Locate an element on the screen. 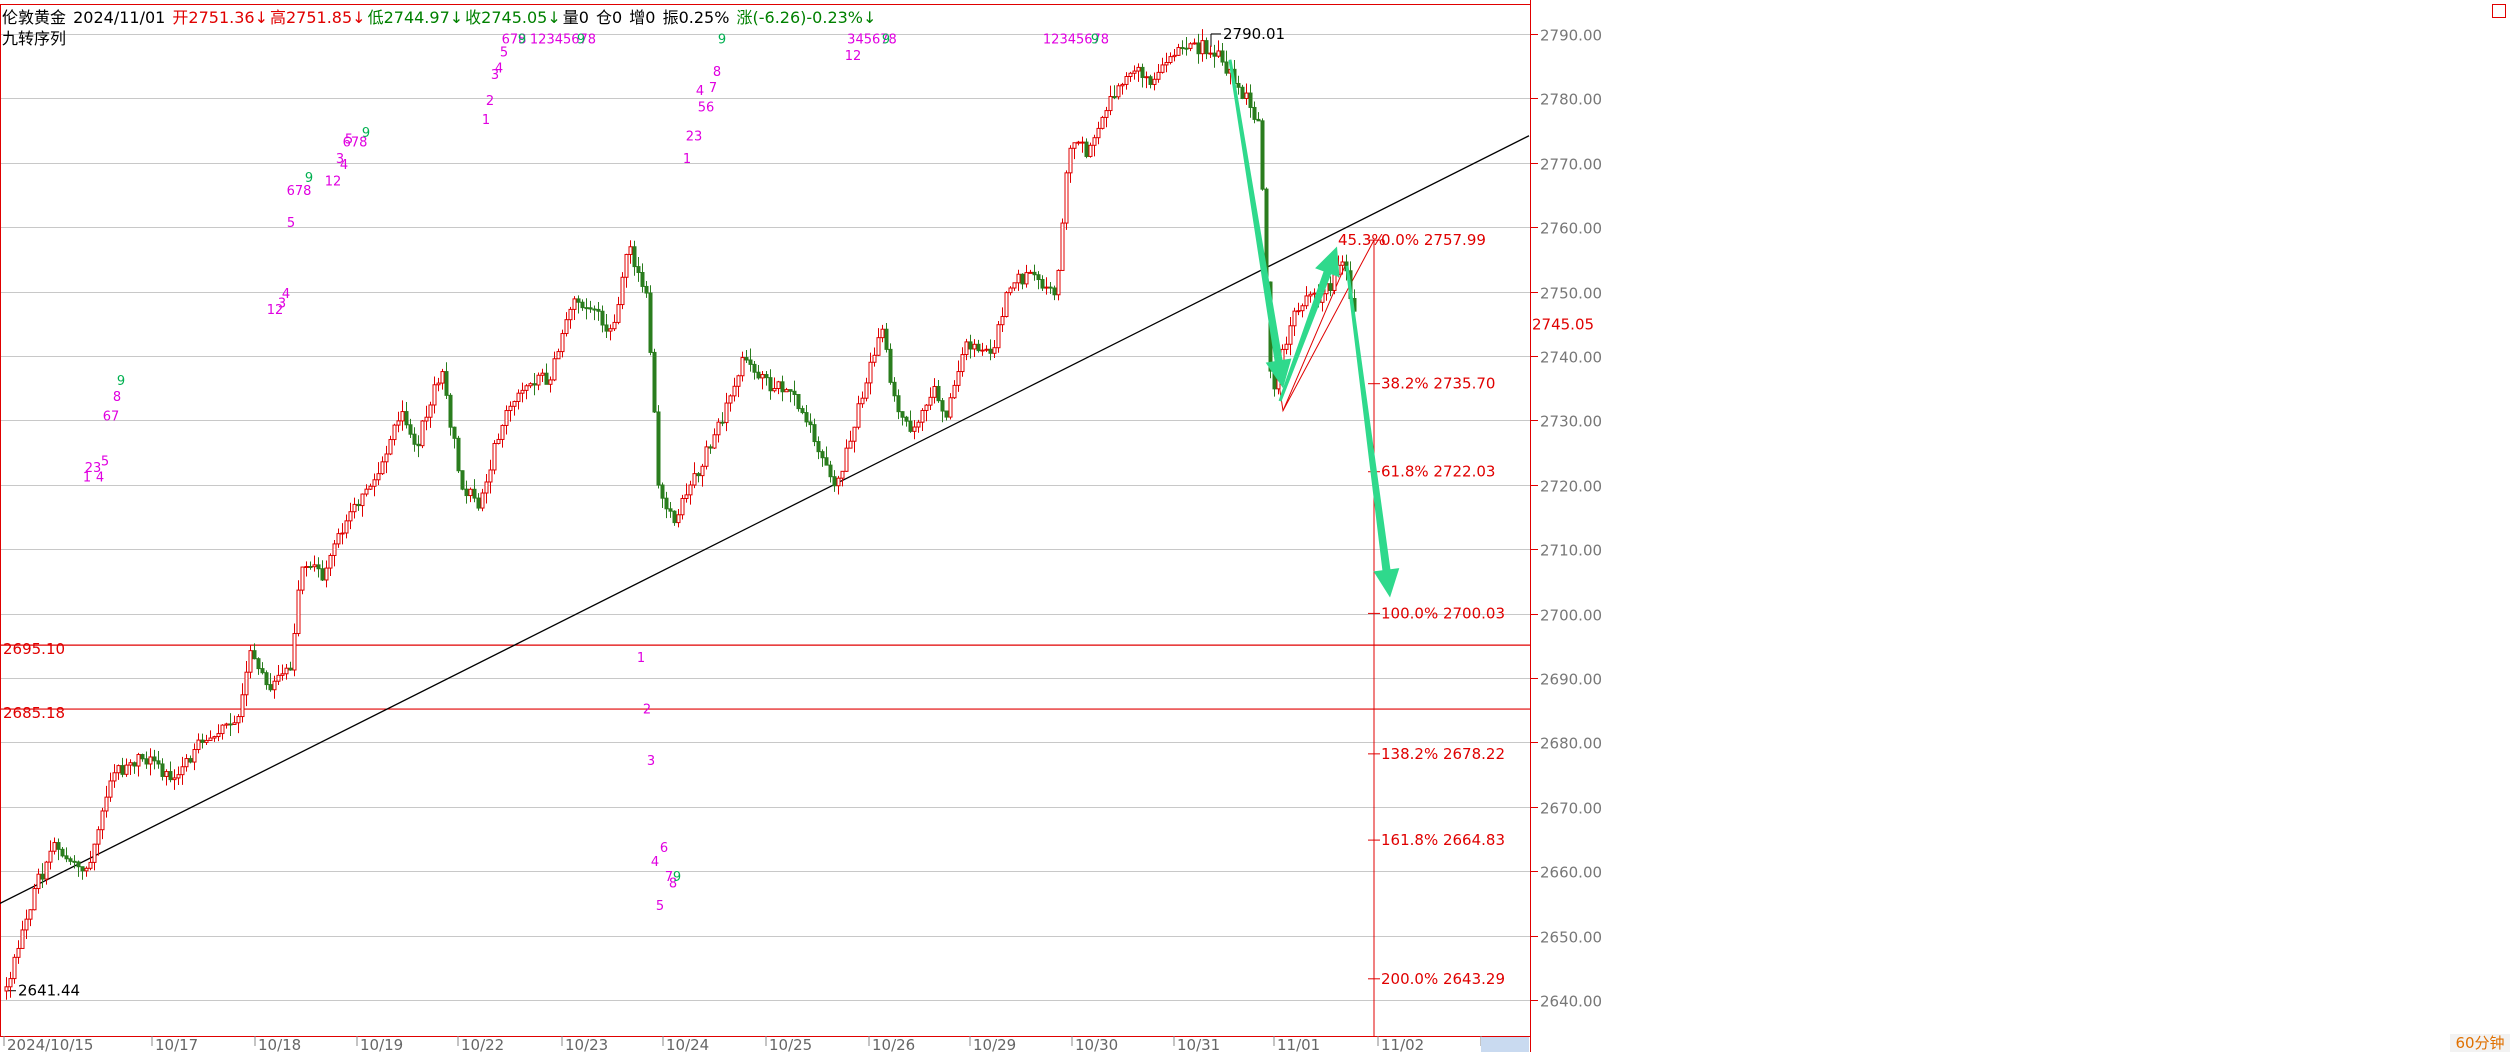 This screenshot has height=1056, width=2510. time-tick-label: 10/31 is located at coordinates (1198, 1044).